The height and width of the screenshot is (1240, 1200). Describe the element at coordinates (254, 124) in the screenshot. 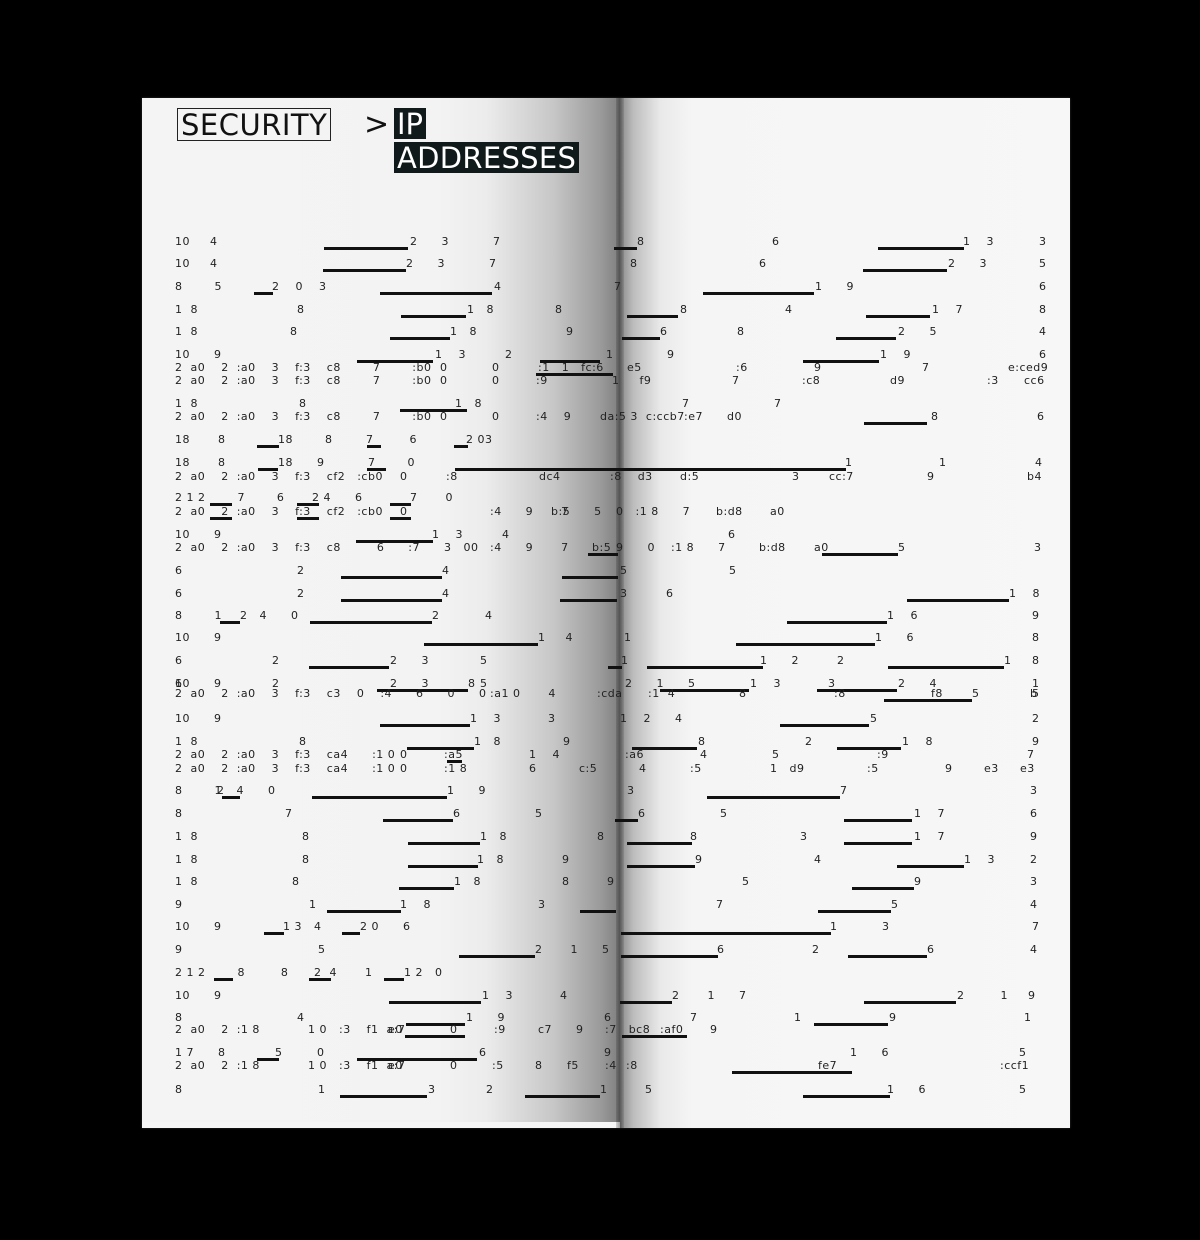

I see `section-label: SECURITY` at that location.